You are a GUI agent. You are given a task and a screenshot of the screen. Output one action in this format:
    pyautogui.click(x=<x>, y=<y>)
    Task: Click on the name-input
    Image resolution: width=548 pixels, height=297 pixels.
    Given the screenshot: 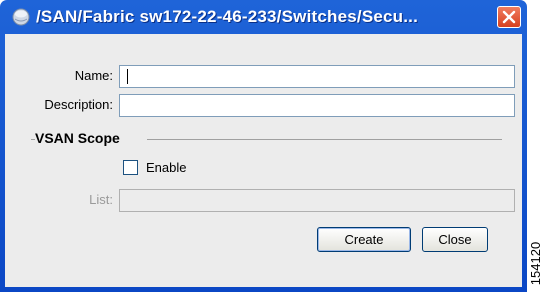 What is the action you would take?
    pyautogui.click(x=317, y=76)
    